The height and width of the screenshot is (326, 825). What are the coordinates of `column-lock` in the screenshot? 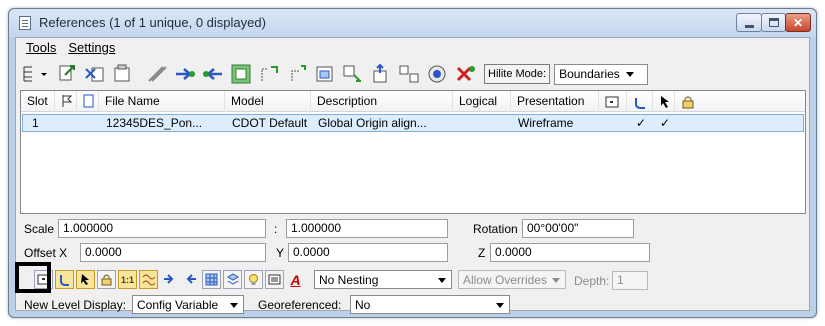 It's located at (687, 101).